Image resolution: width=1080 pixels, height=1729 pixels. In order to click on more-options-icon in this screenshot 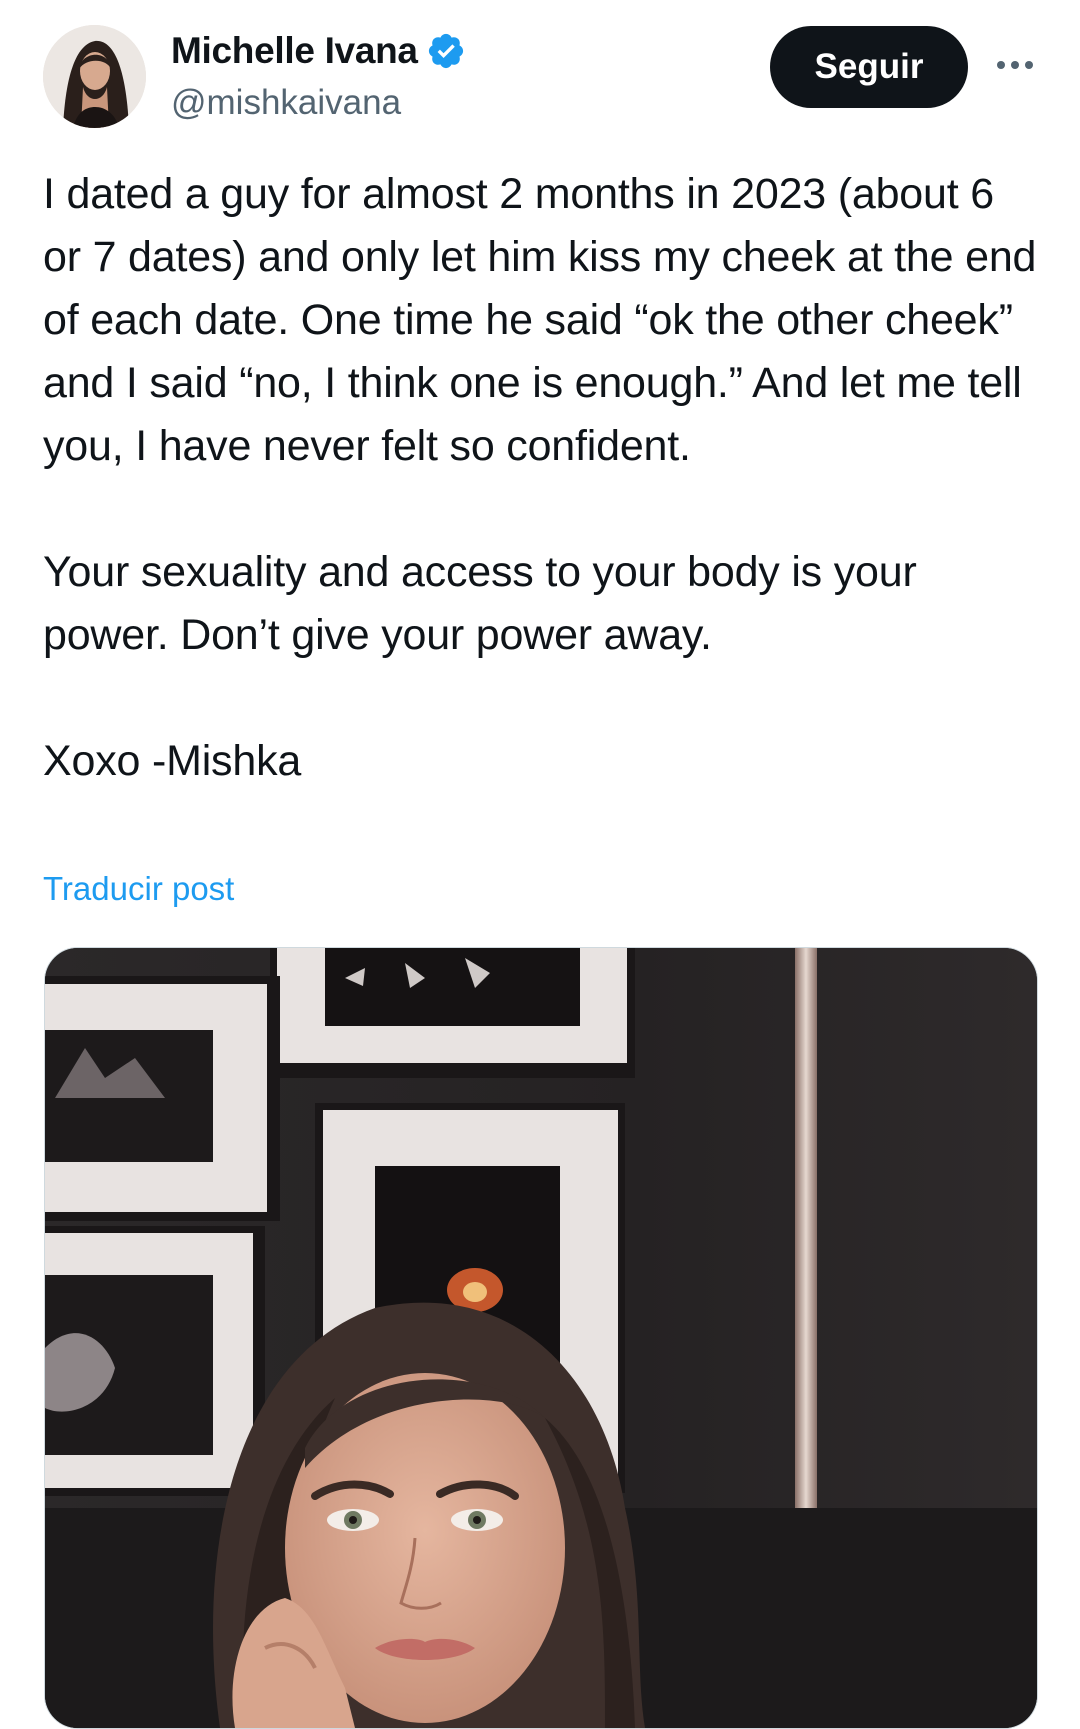, I will do `click(1015, 65)`.